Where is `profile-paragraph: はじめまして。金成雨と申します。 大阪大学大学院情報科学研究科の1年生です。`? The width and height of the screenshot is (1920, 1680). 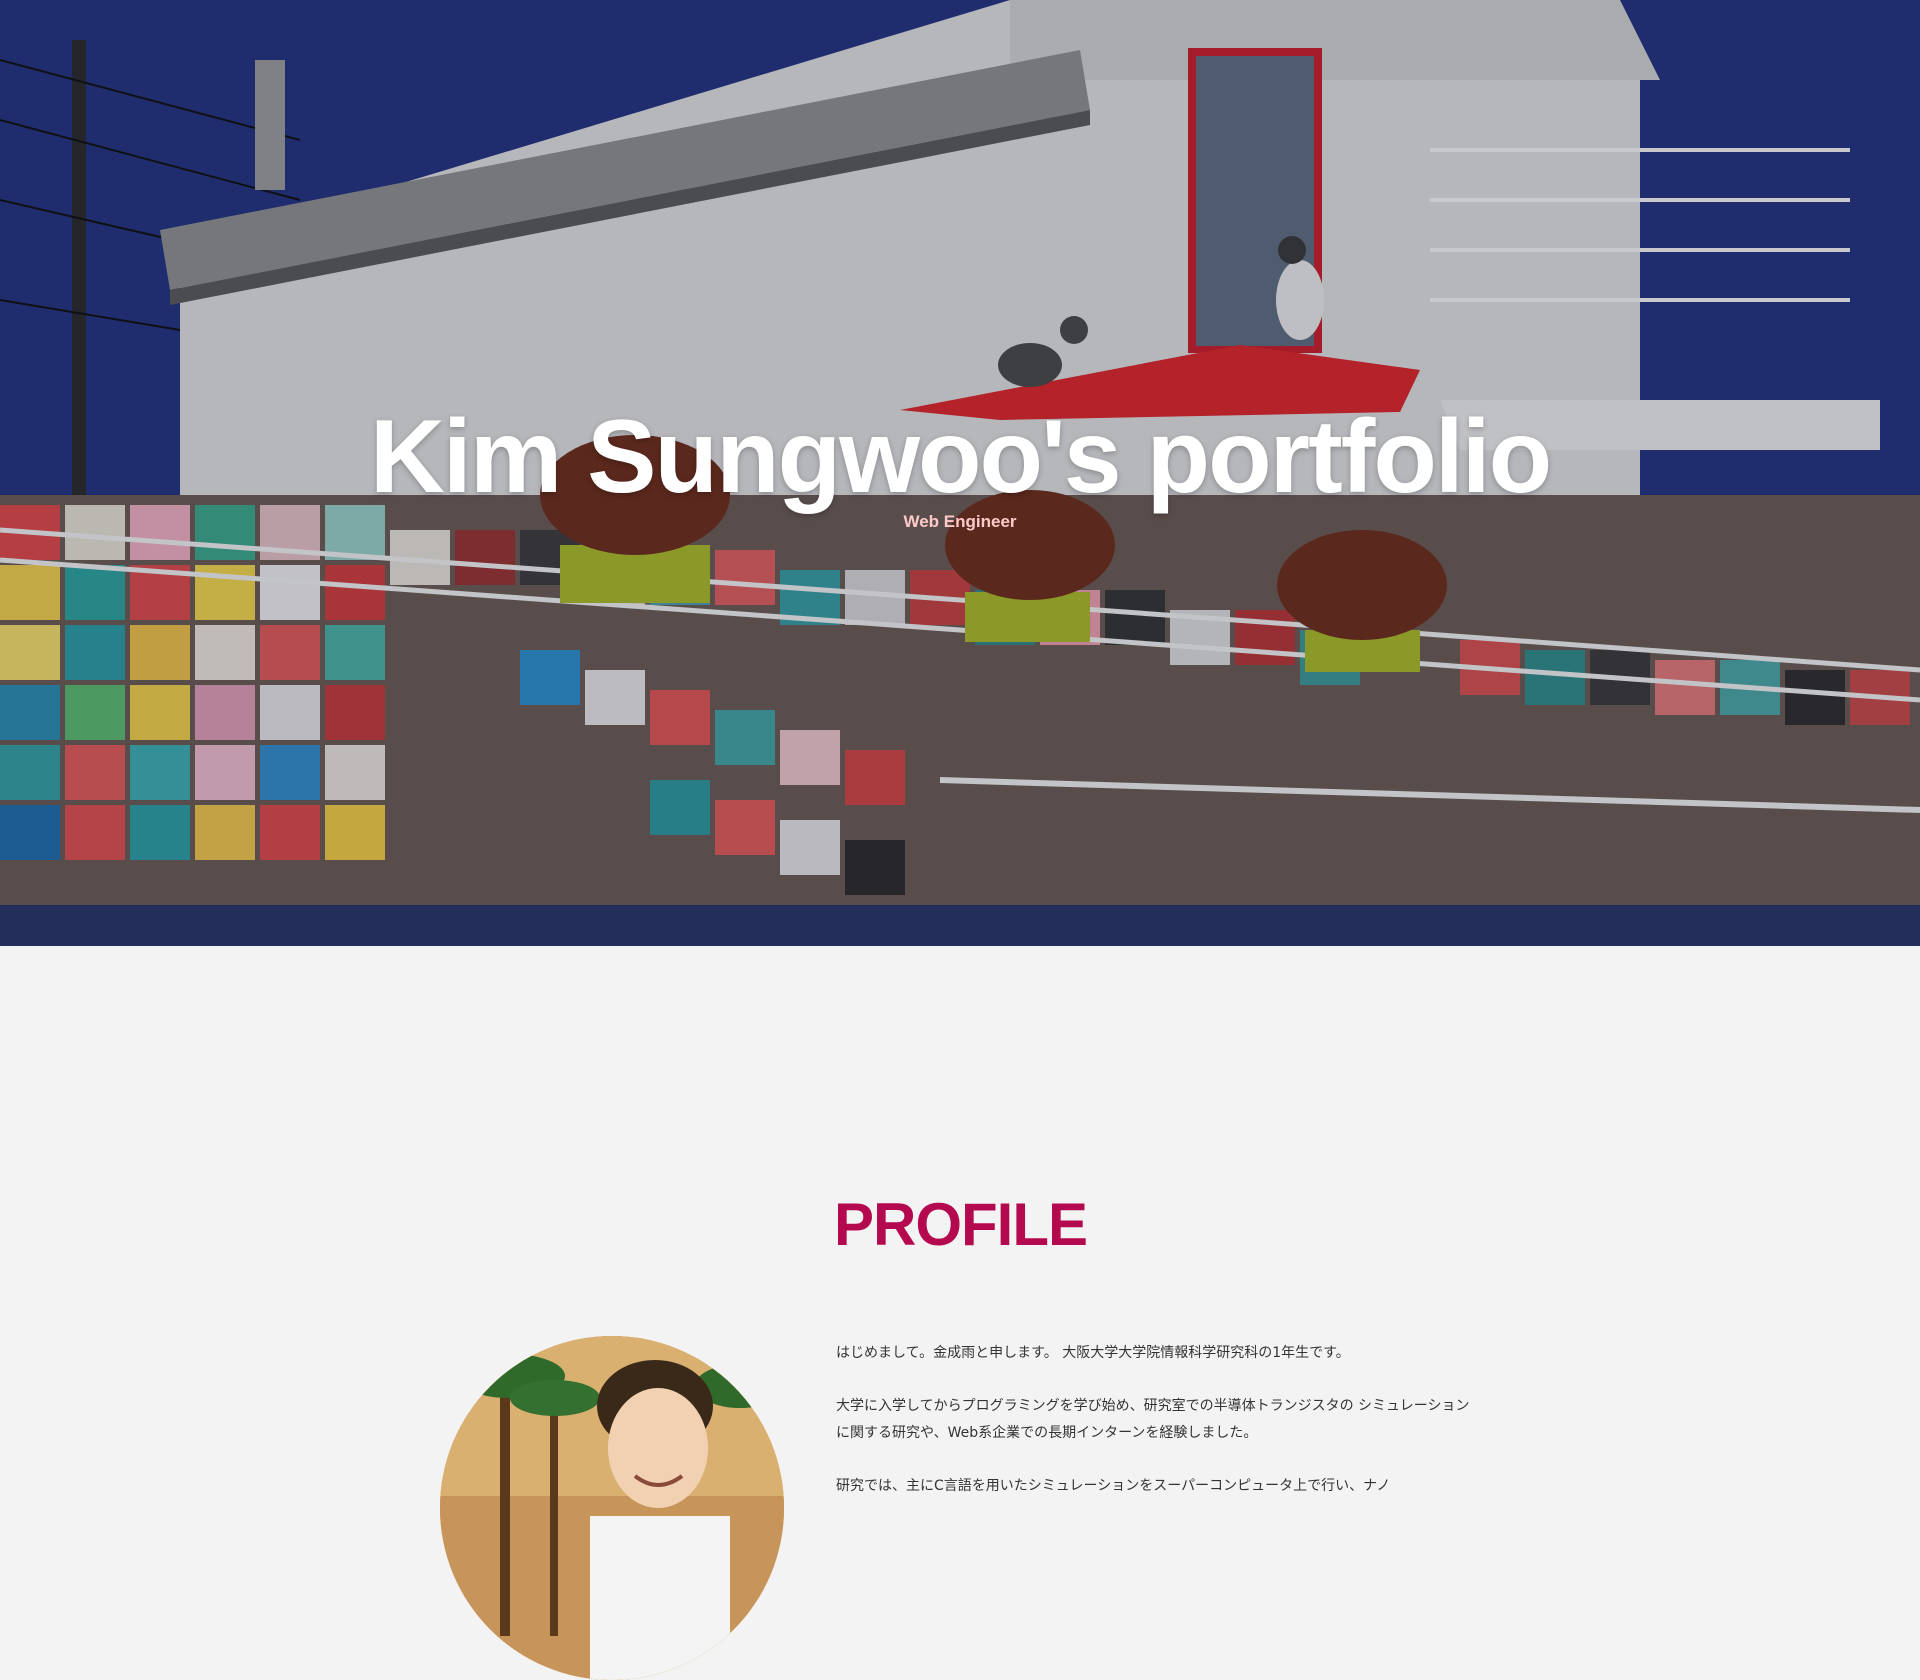
profile-paragraph: はじめまして。金成雨と申します。 大阪大学大学院情報科学研究科の1年生です。 is located at coordinates (1093, 1353).